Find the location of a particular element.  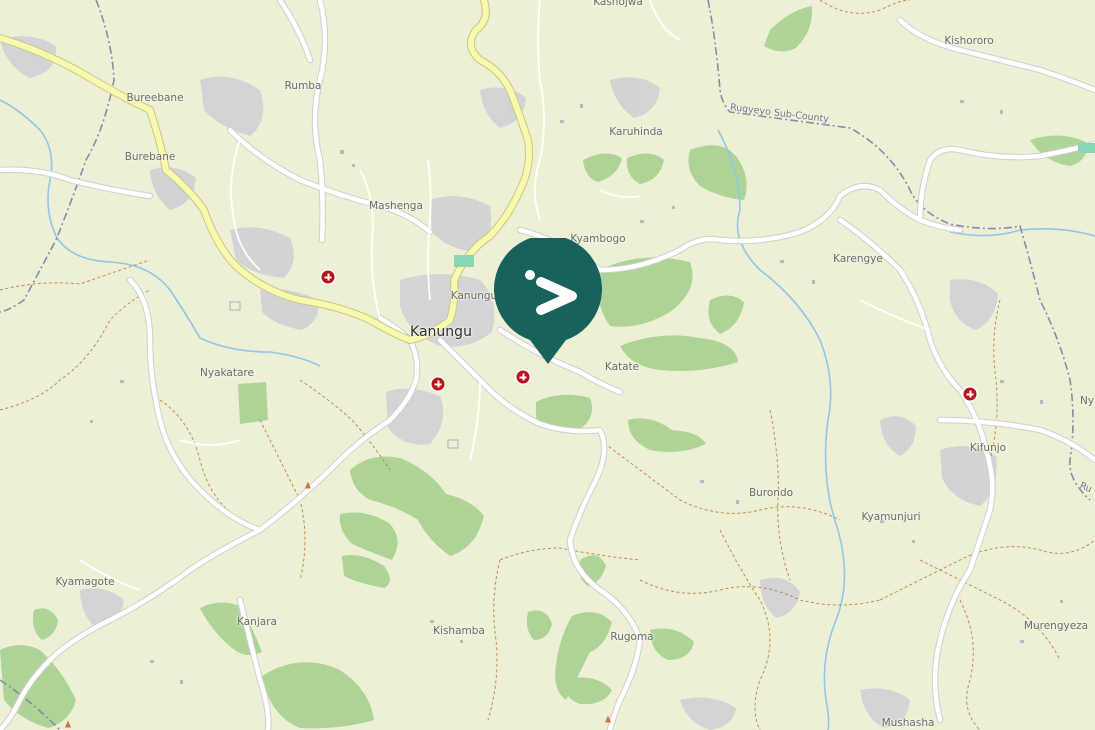

place-label-rugoma: Rugoma is located at coordinates (632, 637).